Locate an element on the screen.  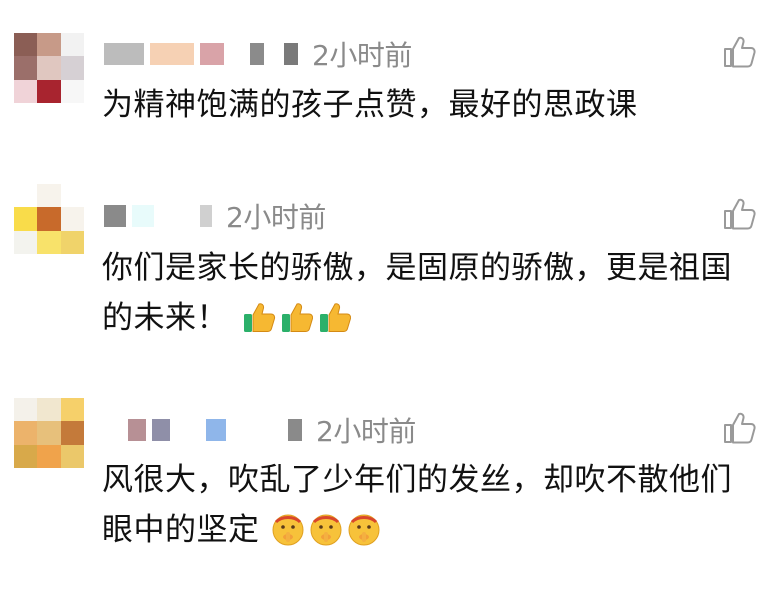
comment-text-body: 你们是家长的骄傲，是固原的骄傲，更是祖国的未来！ is located at coordinates (417, 293).